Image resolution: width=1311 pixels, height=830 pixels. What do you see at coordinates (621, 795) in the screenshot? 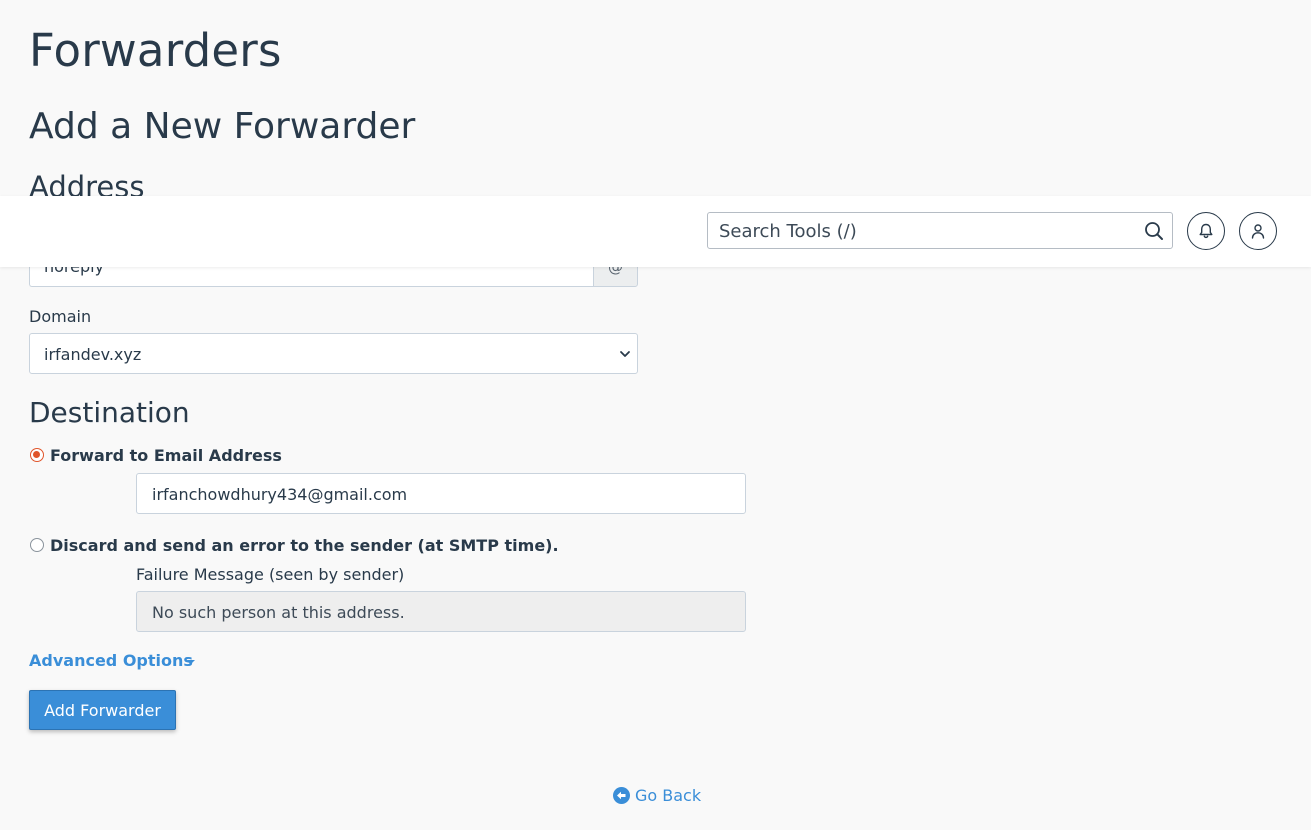
I see `arrow-circle-left-icon` at bounding box center [621, 795].